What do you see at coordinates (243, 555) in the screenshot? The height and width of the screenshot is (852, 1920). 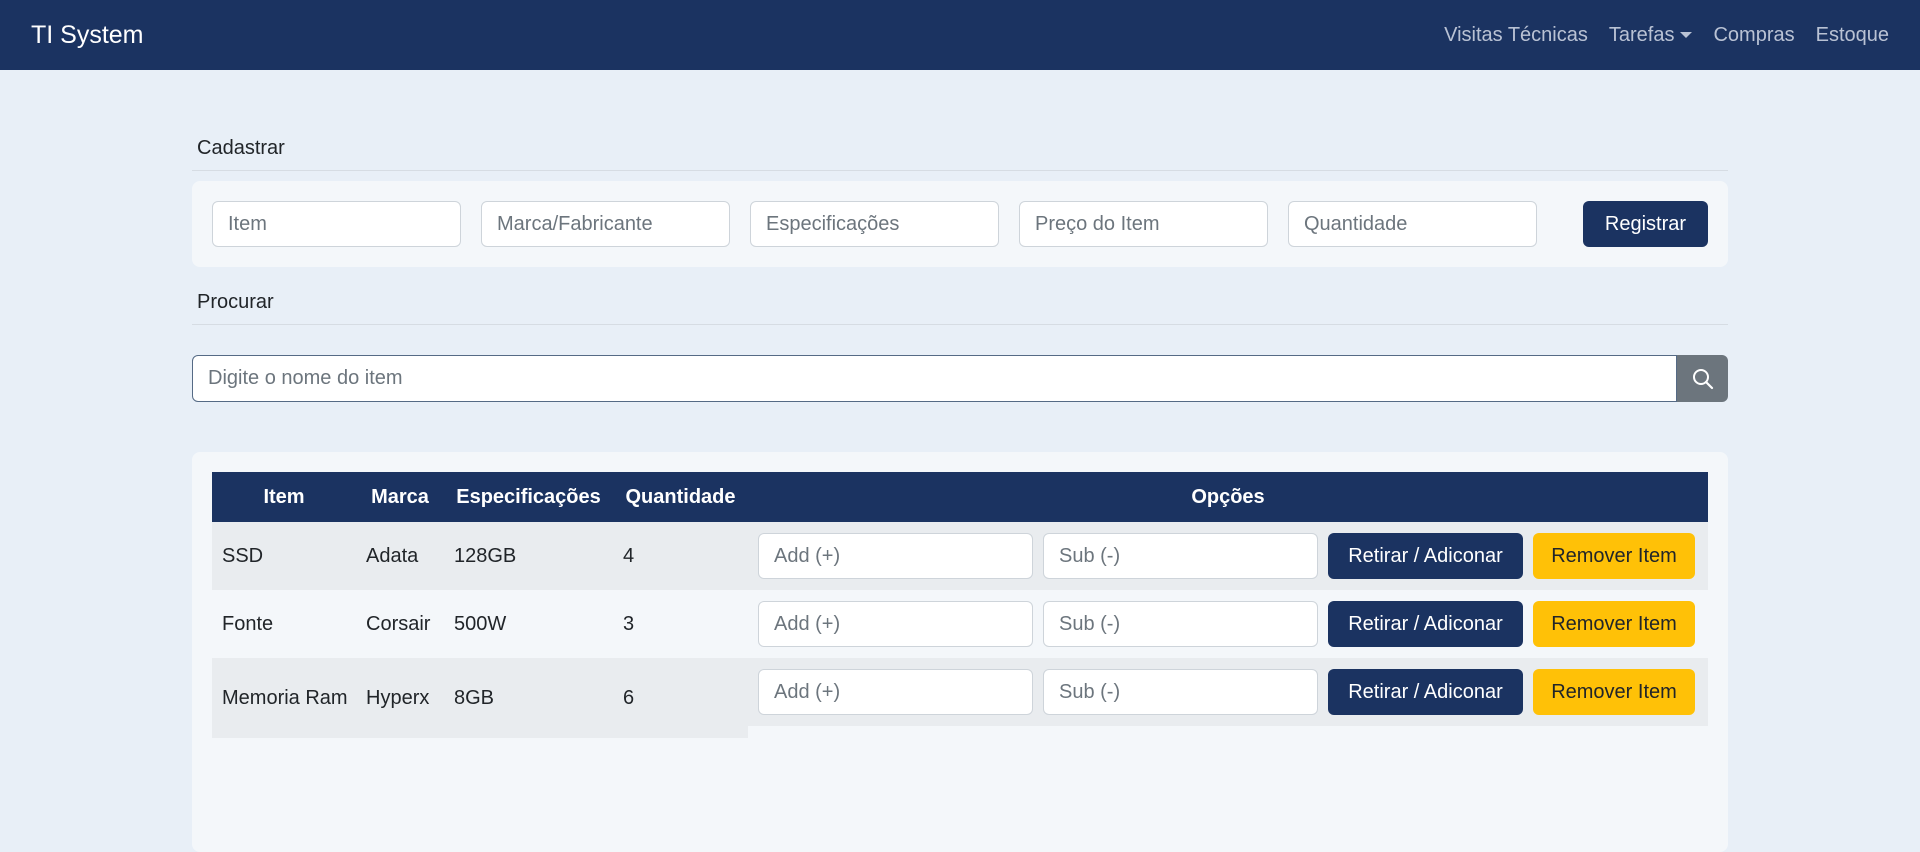 I see `cell-item: SSD` at bounding box center [243, 555].